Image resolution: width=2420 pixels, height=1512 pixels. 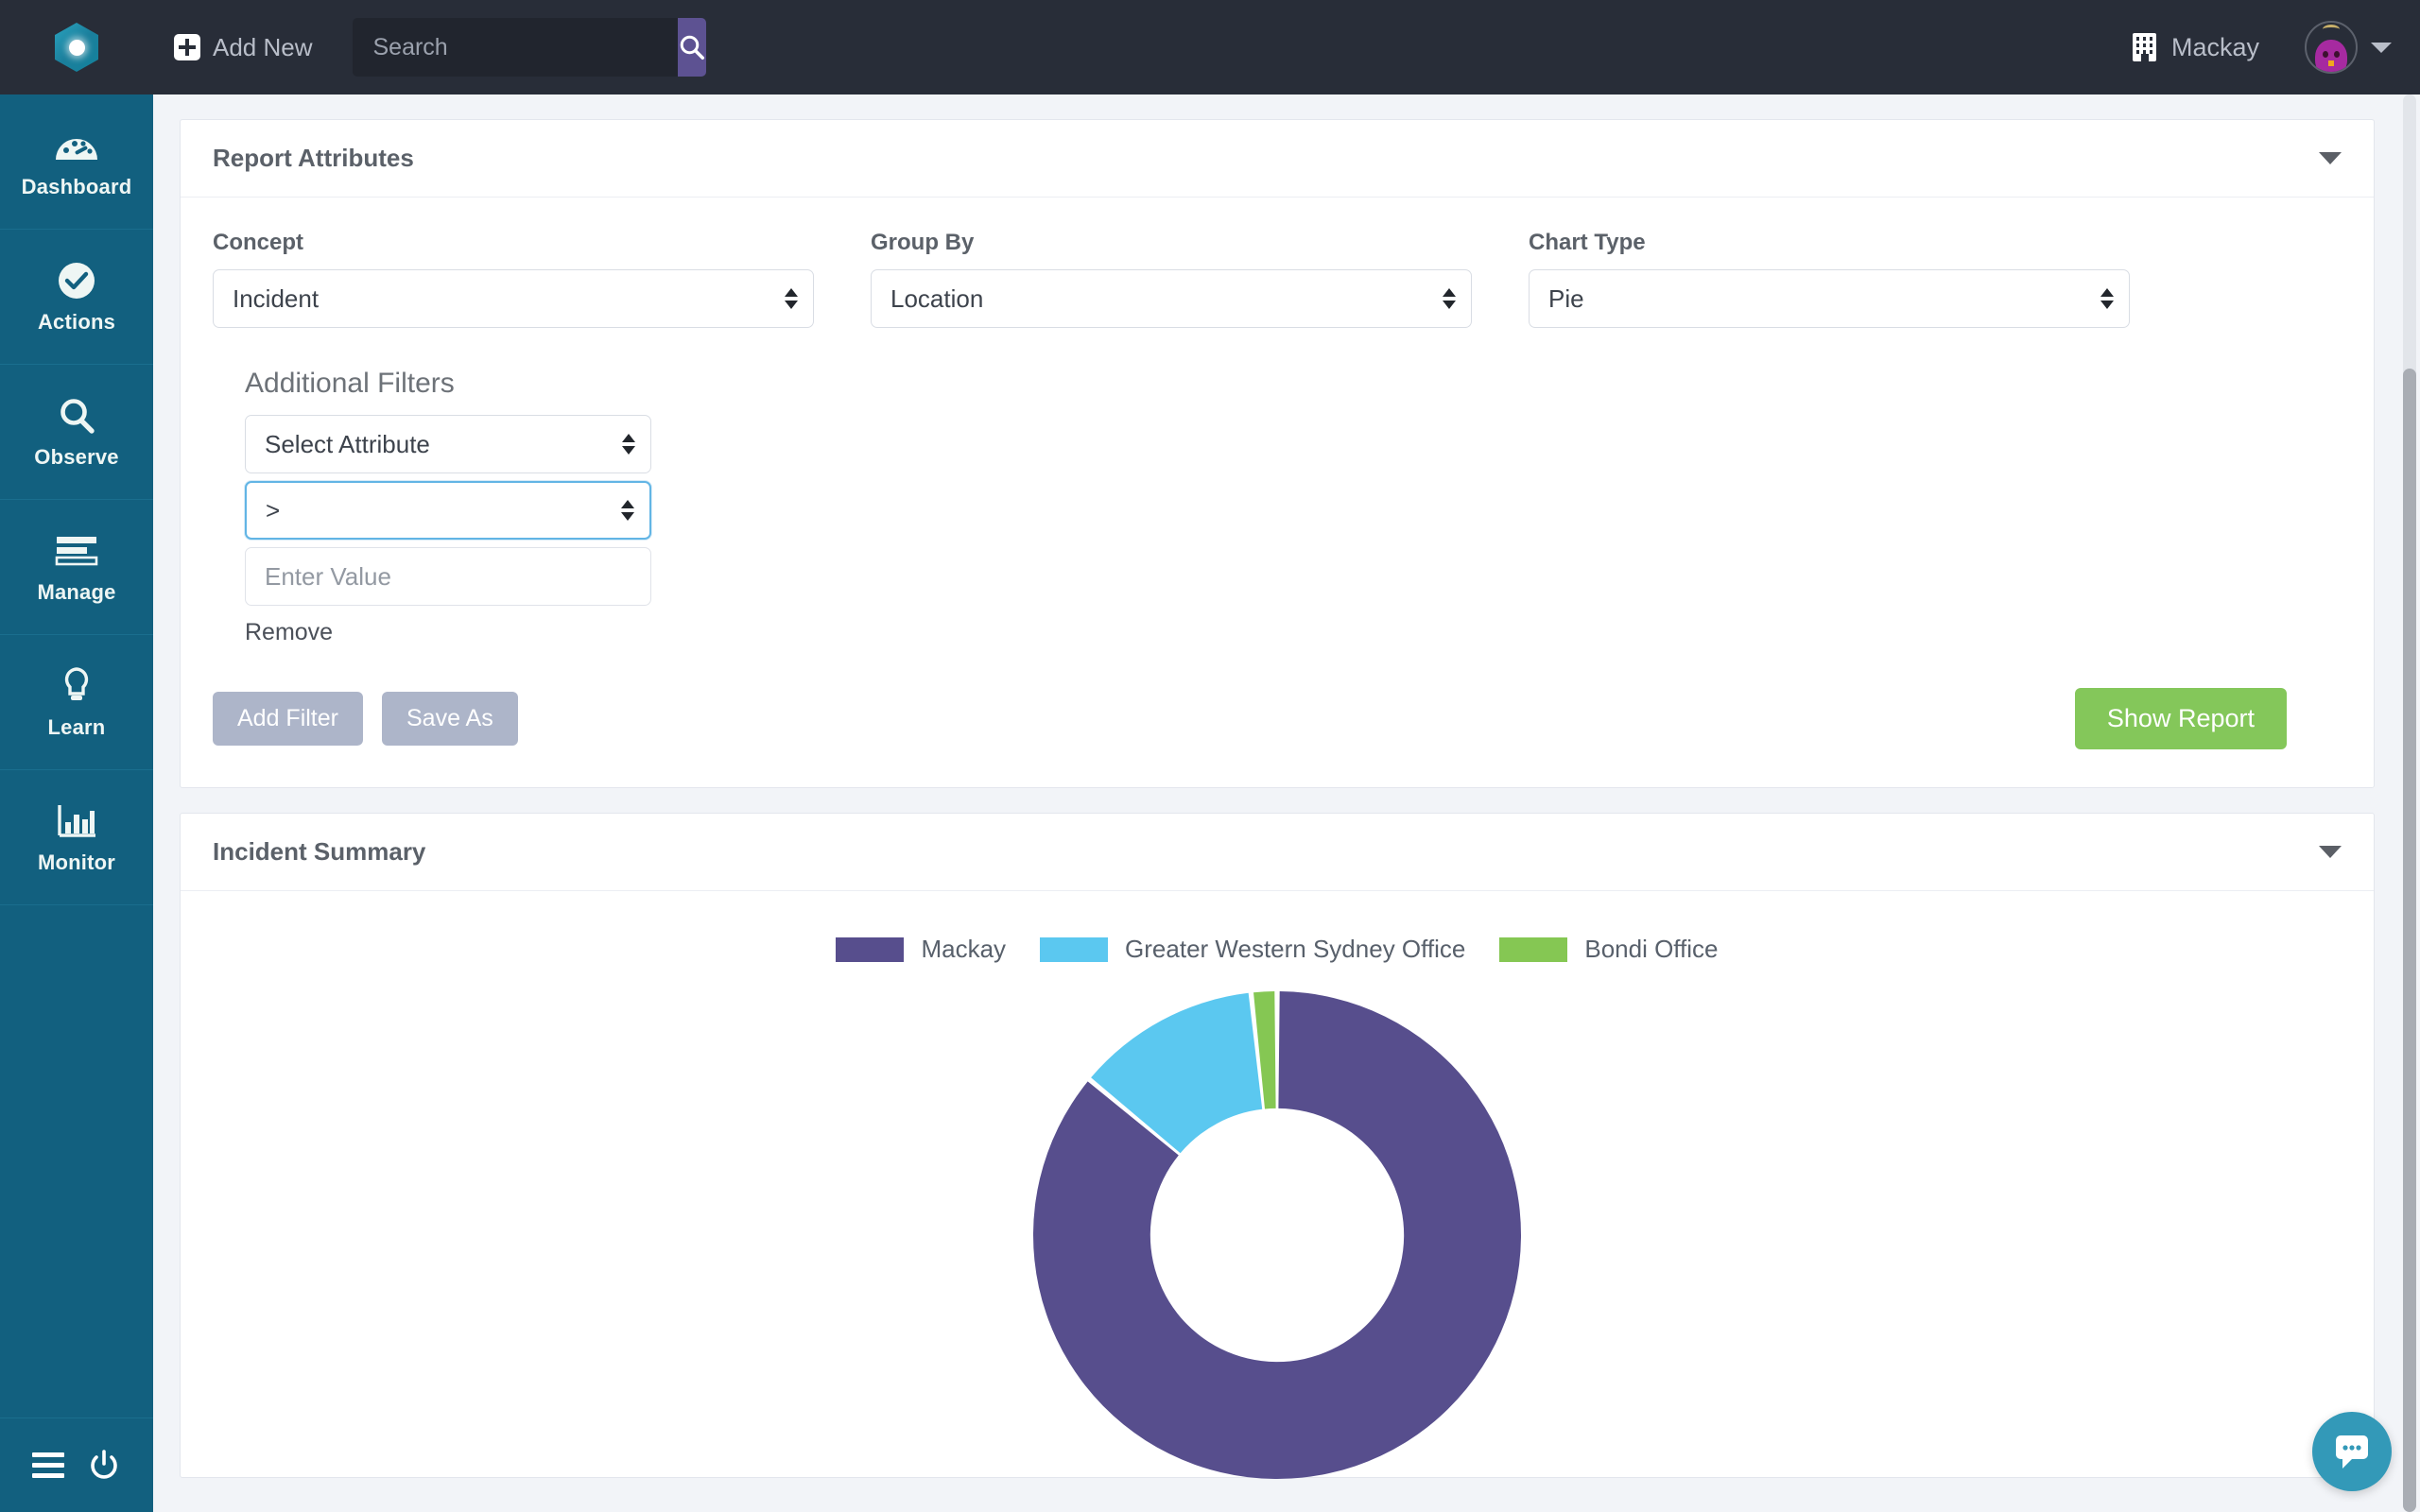 I want to click on building-icon, so click(x=2144, y=47).